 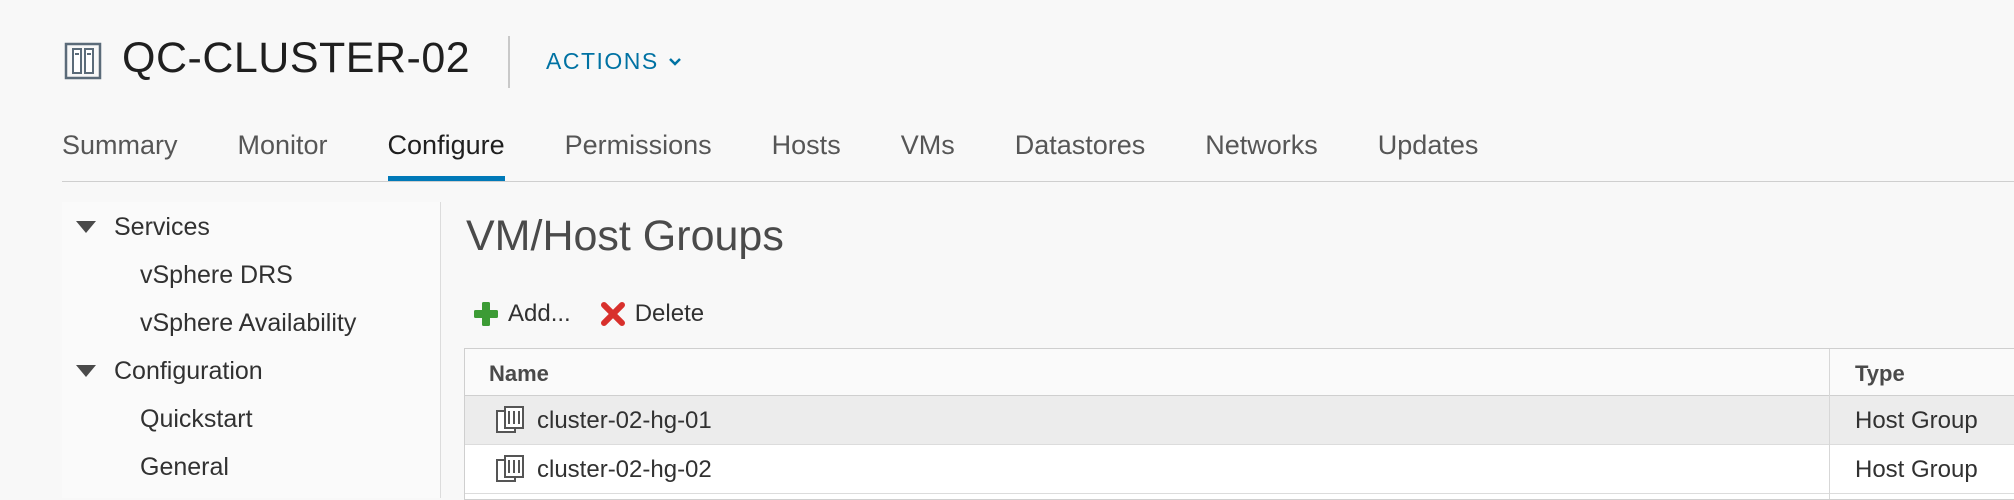 I want to click on actions-menu-button: ACTIONS, so click(x=614, y=61).